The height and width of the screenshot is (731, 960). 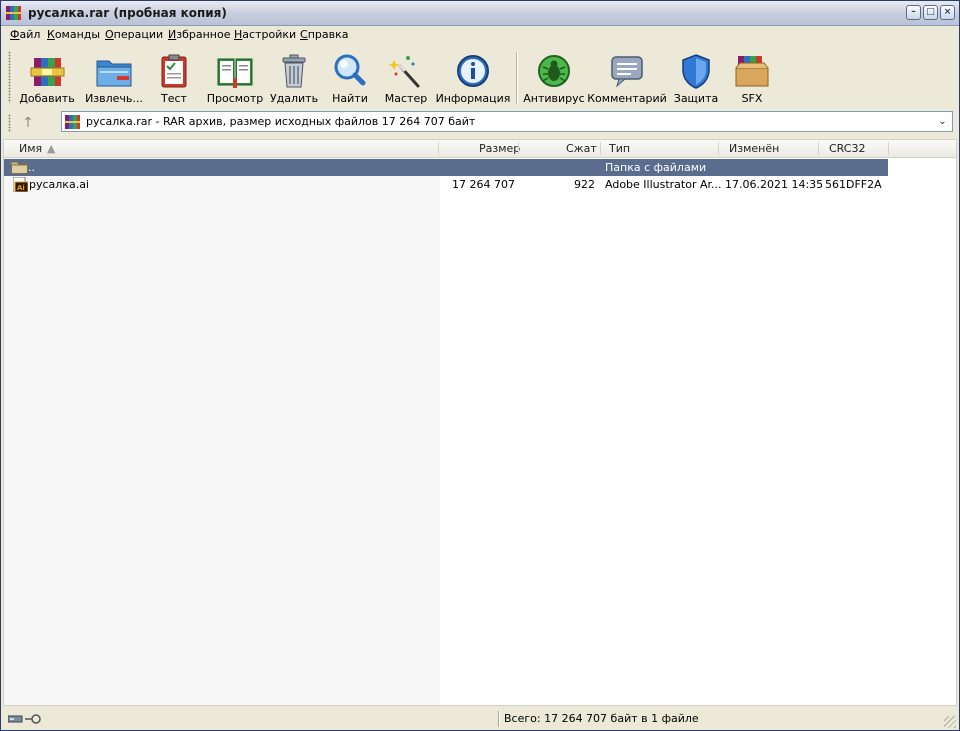 I want to click on wizard-label: Мастер, so click(x=406, y=98).